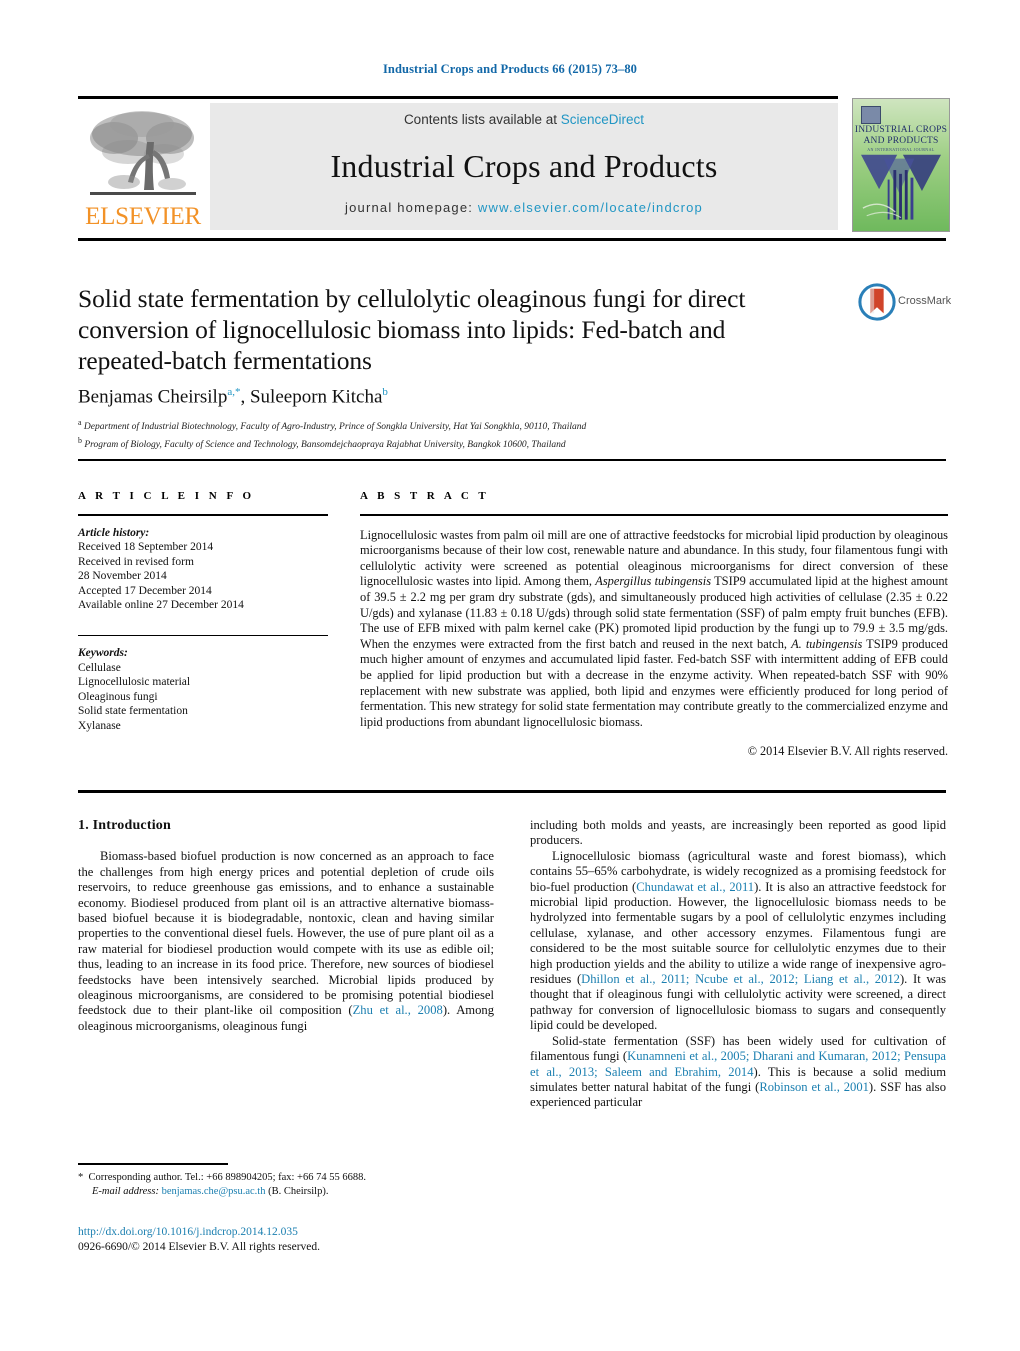 The width and height of the screenshot is (1020, 1351). I want to click on history-item: Received 18 September 2014, so click(146, 547).